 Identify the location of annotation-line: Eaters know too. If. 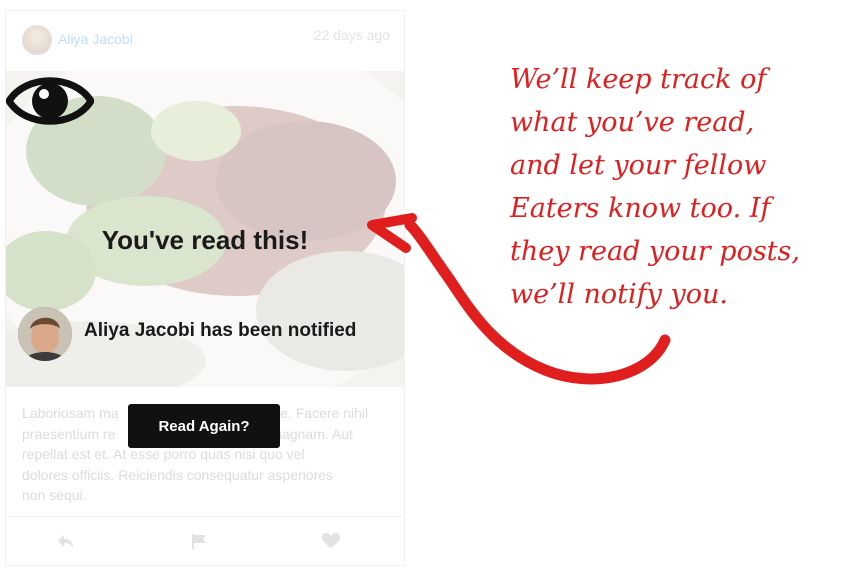
(640, 208).